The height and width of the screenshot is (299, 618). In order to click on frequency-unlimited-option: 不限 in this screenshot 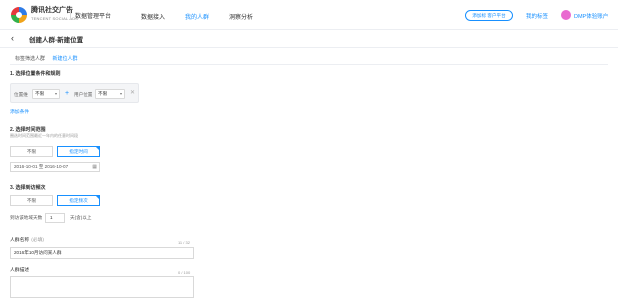, I will do `click(31, 200)`.